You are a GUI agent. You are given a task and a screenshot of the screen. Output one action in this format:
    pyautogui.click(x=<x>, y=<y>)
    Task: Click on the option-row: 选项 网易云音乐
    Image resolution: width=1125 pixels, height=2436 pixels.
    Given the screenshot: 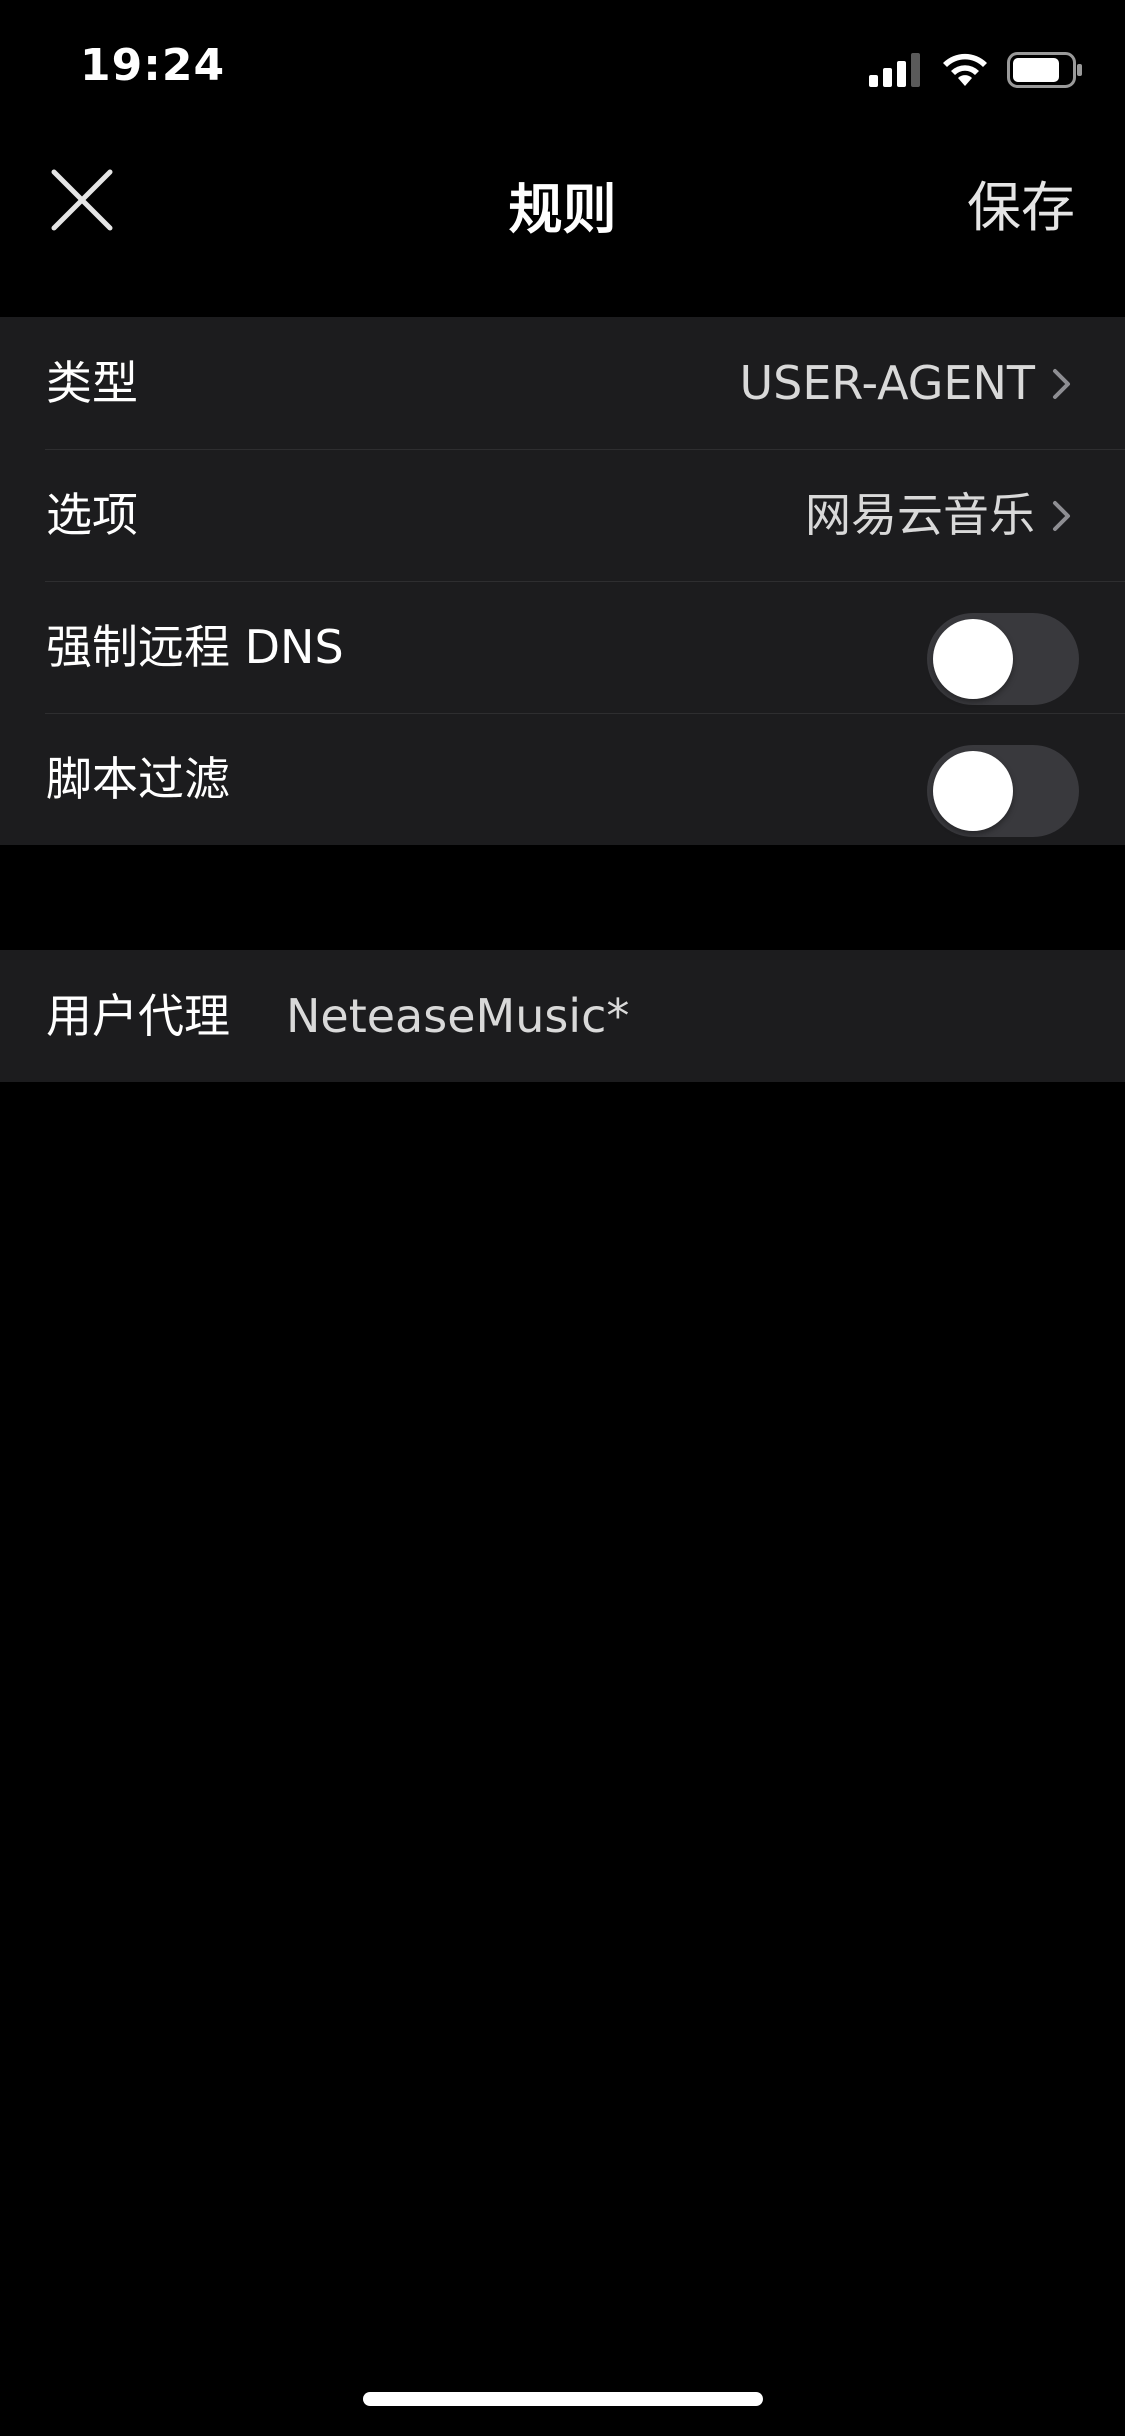 What is the action you would take?
    pyautogui.click(x=562, y=515)
    